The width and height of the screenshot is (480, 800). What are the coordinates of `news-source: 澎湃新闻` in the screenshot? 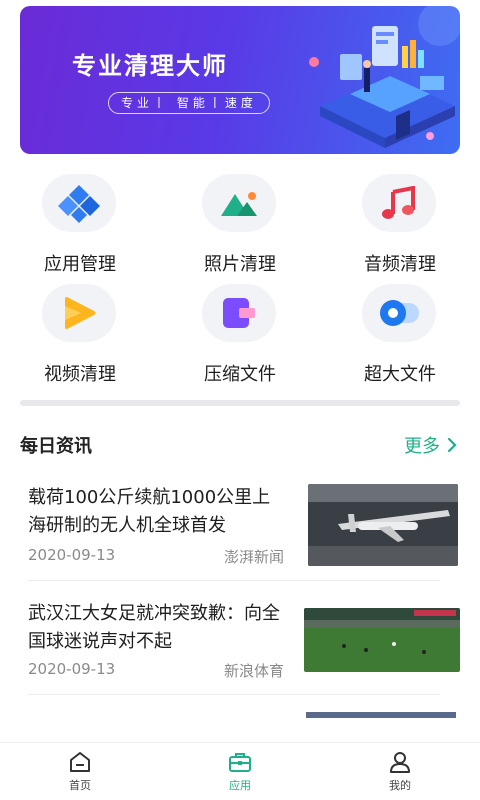 It's located at (253, 557).